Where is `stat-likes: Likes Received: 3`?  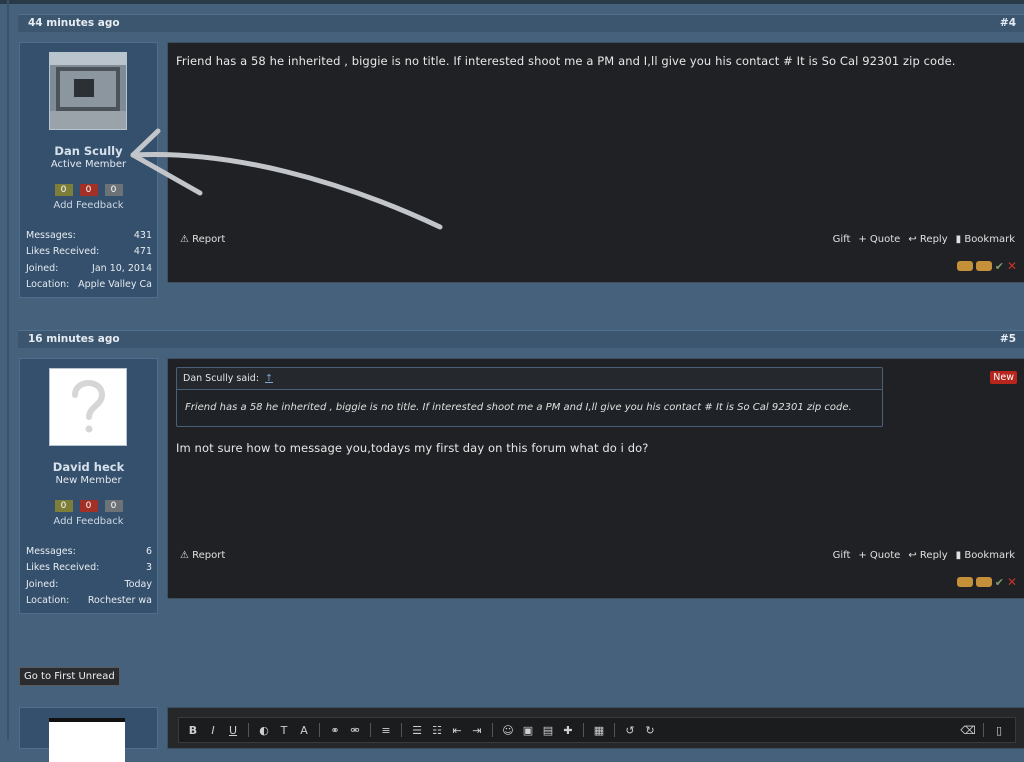
stat-likes: Likes Received: 3 is located at coordinates (89, 568).